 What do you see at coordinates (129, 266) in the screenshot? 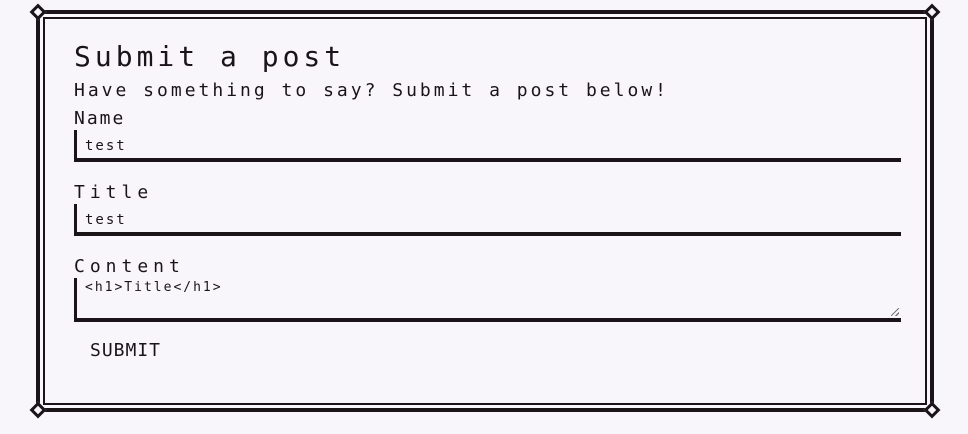
I see `content-label: Content` at bounding box center [129, 266].